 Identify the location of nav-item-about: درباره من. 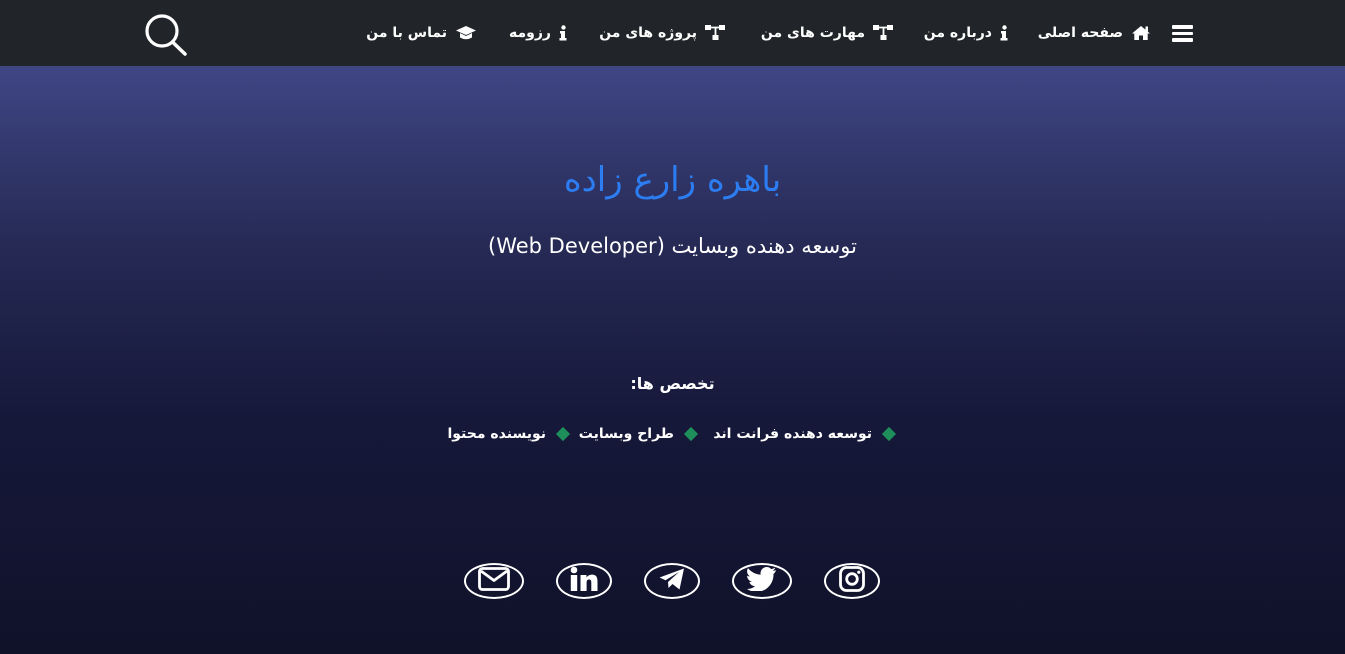
(966, 33).